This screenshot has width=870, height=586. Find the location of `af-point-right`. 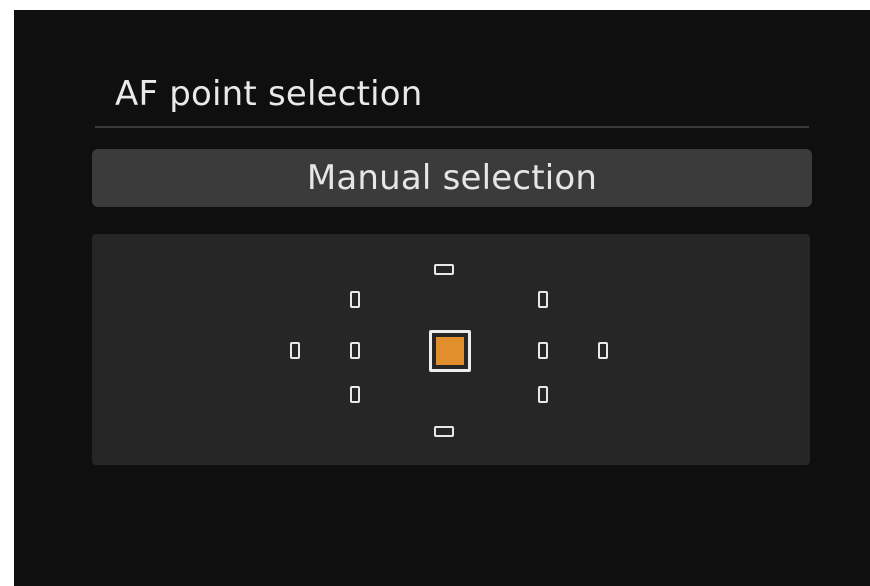

af-point-right is located at coordinates (543, 350).